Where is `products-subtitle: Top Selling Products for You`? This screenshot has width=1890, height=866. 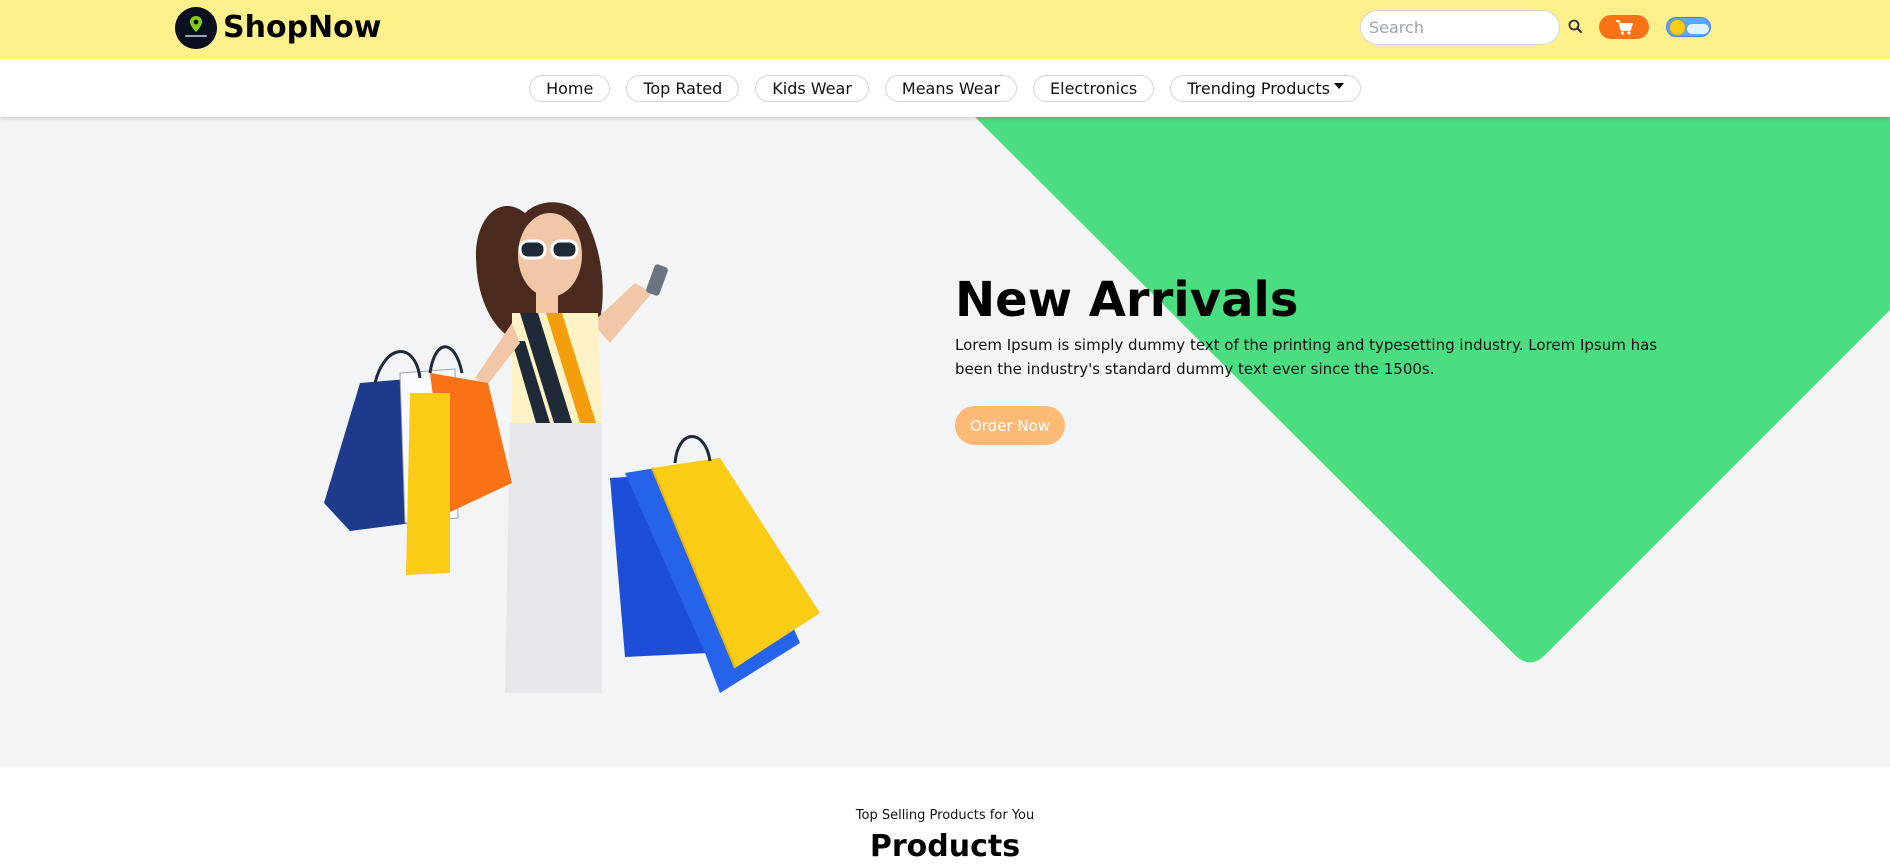 products-subtitle: Top Selling Products for You is located at coordinates (945, 815).